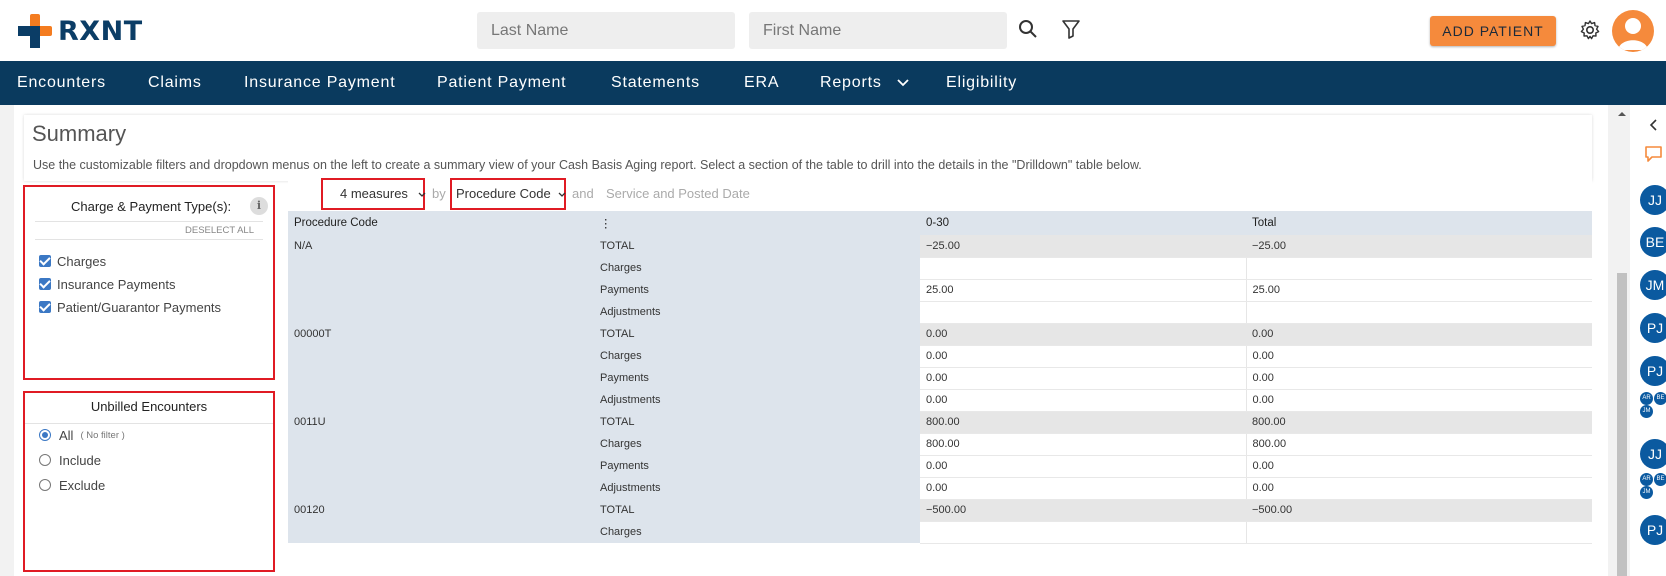 The width and height of the screenshot is (1666, 576). I want to click on chat-icon, so click(1655, 155).